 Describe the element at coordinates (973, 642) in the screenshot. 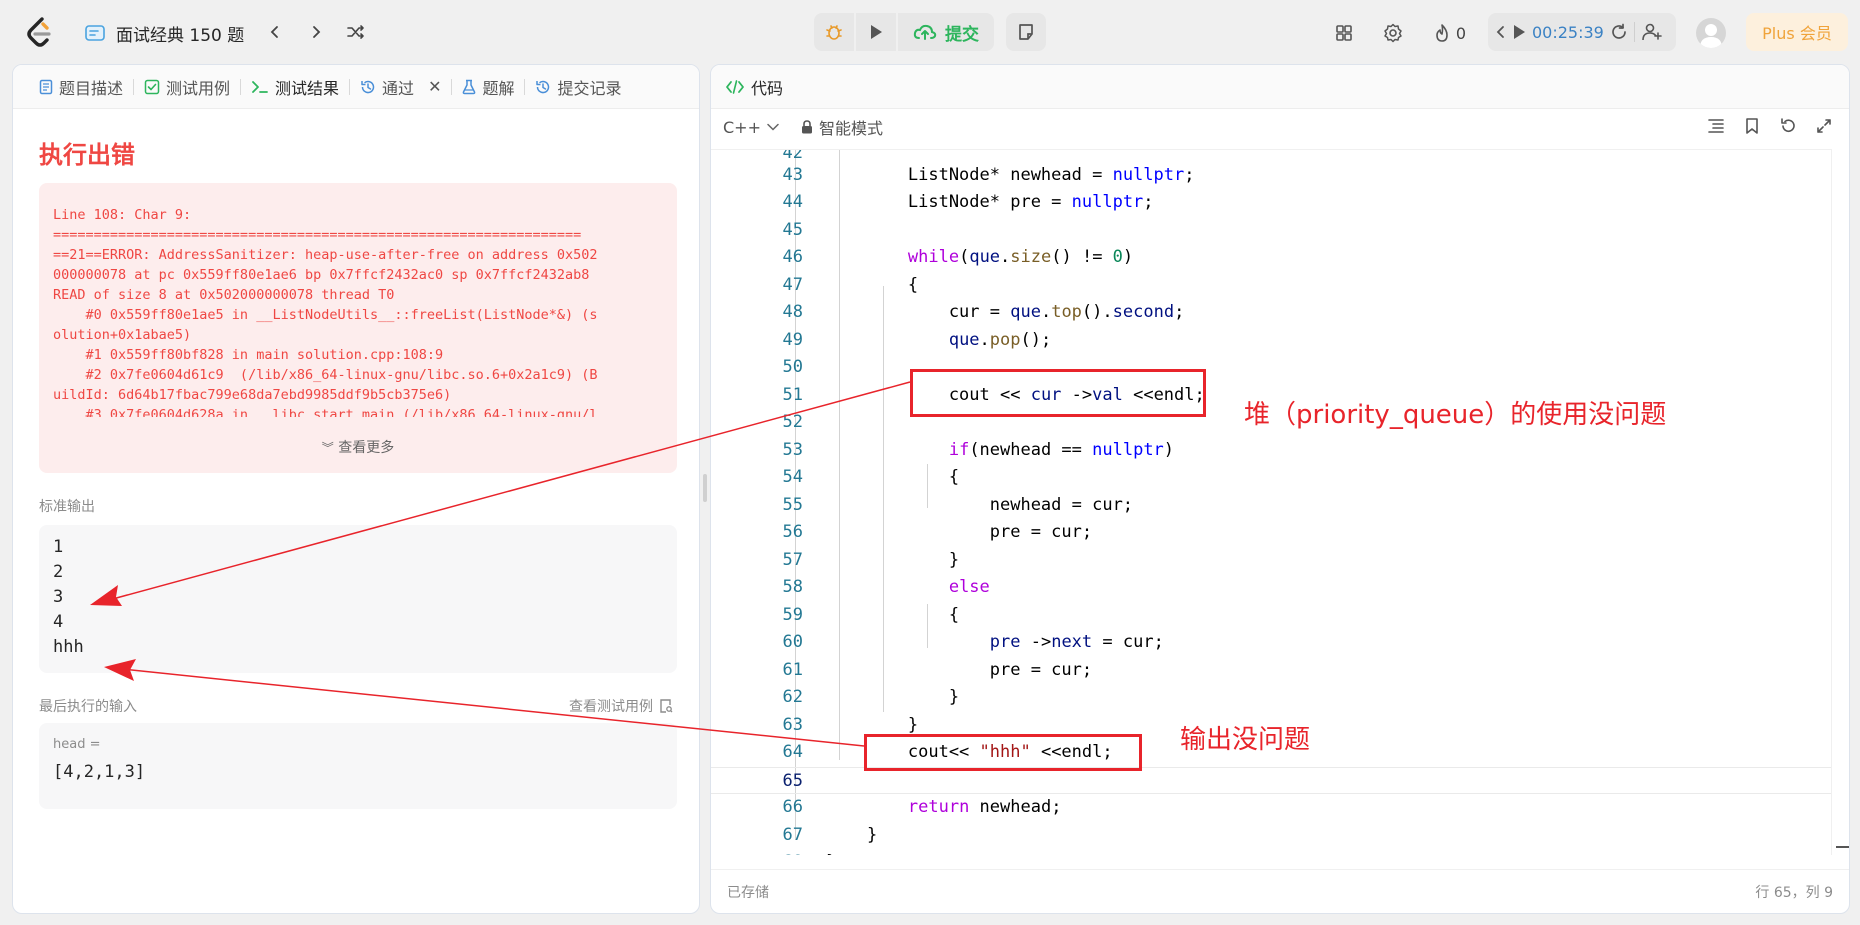

I see `code-line: 60 pre ->next = cur;` at that location.